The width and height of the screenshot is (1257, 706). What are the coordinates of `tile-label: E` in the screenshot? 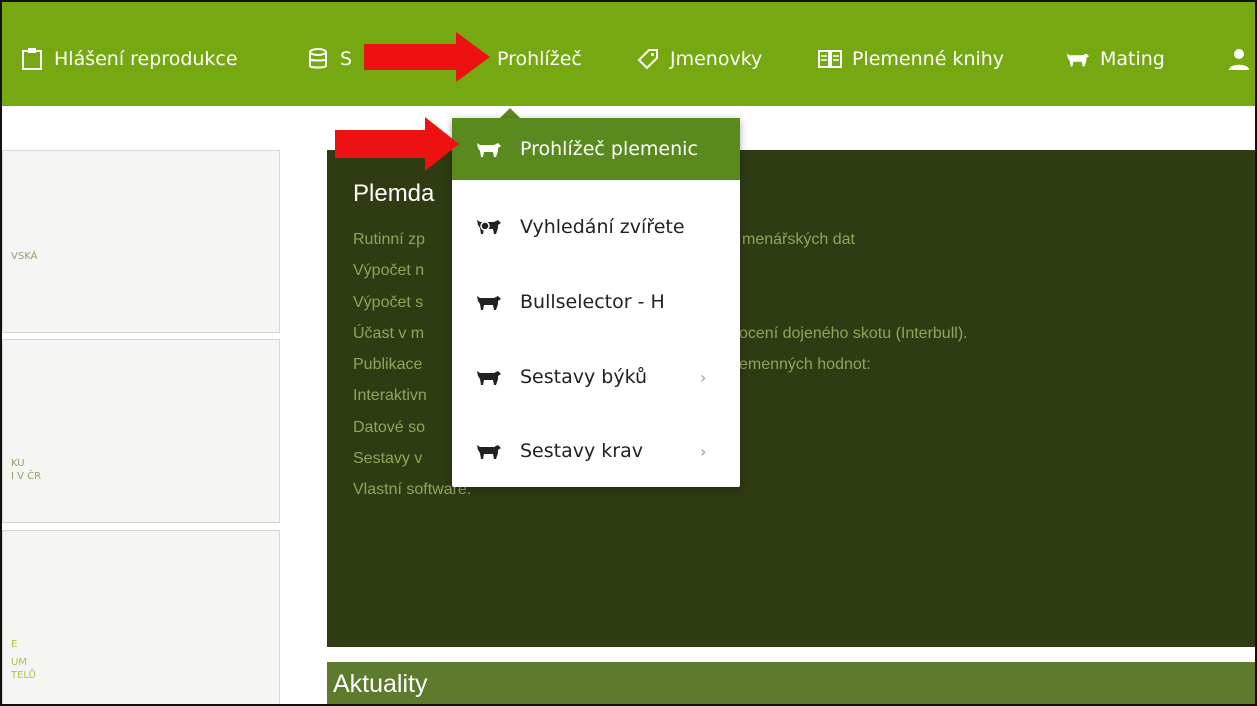 It's located at (14, 644).